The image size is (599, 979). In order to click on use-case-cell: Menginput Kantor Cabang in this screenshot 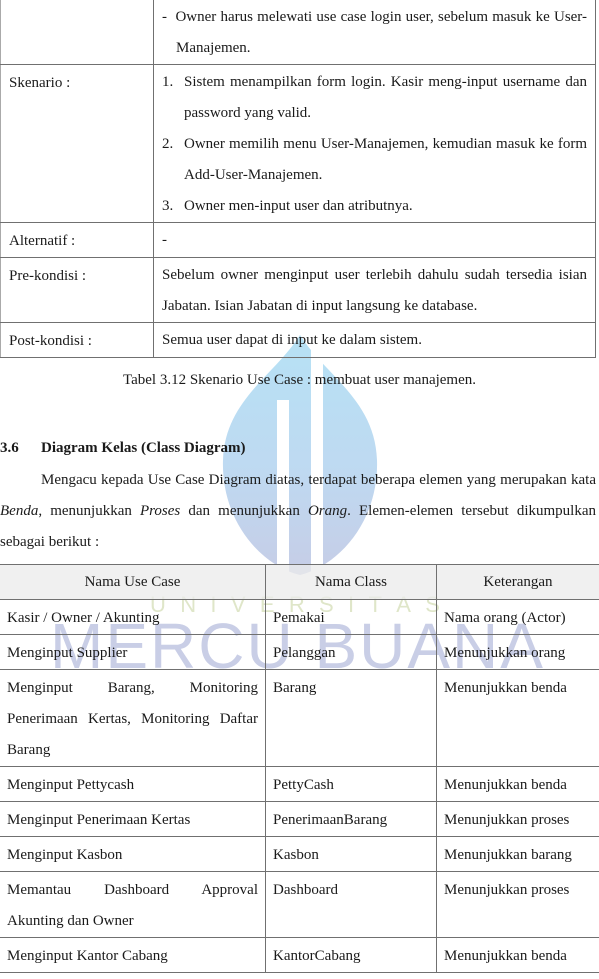, I will do `click(133, 955)`.